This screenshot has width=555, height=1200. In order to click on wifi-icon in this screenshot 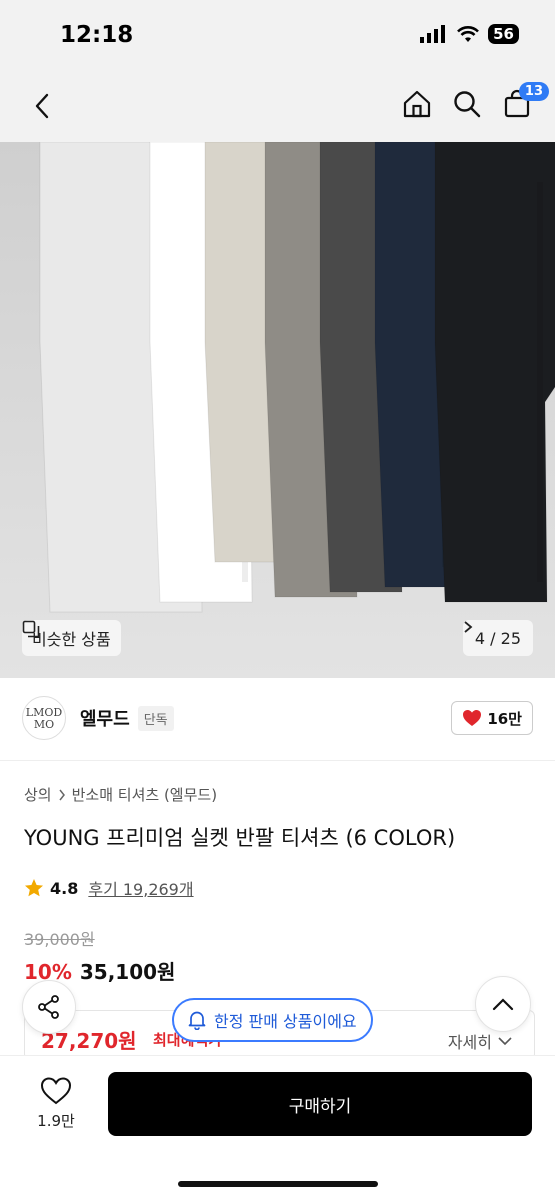, I will do `click(468, 34)`.